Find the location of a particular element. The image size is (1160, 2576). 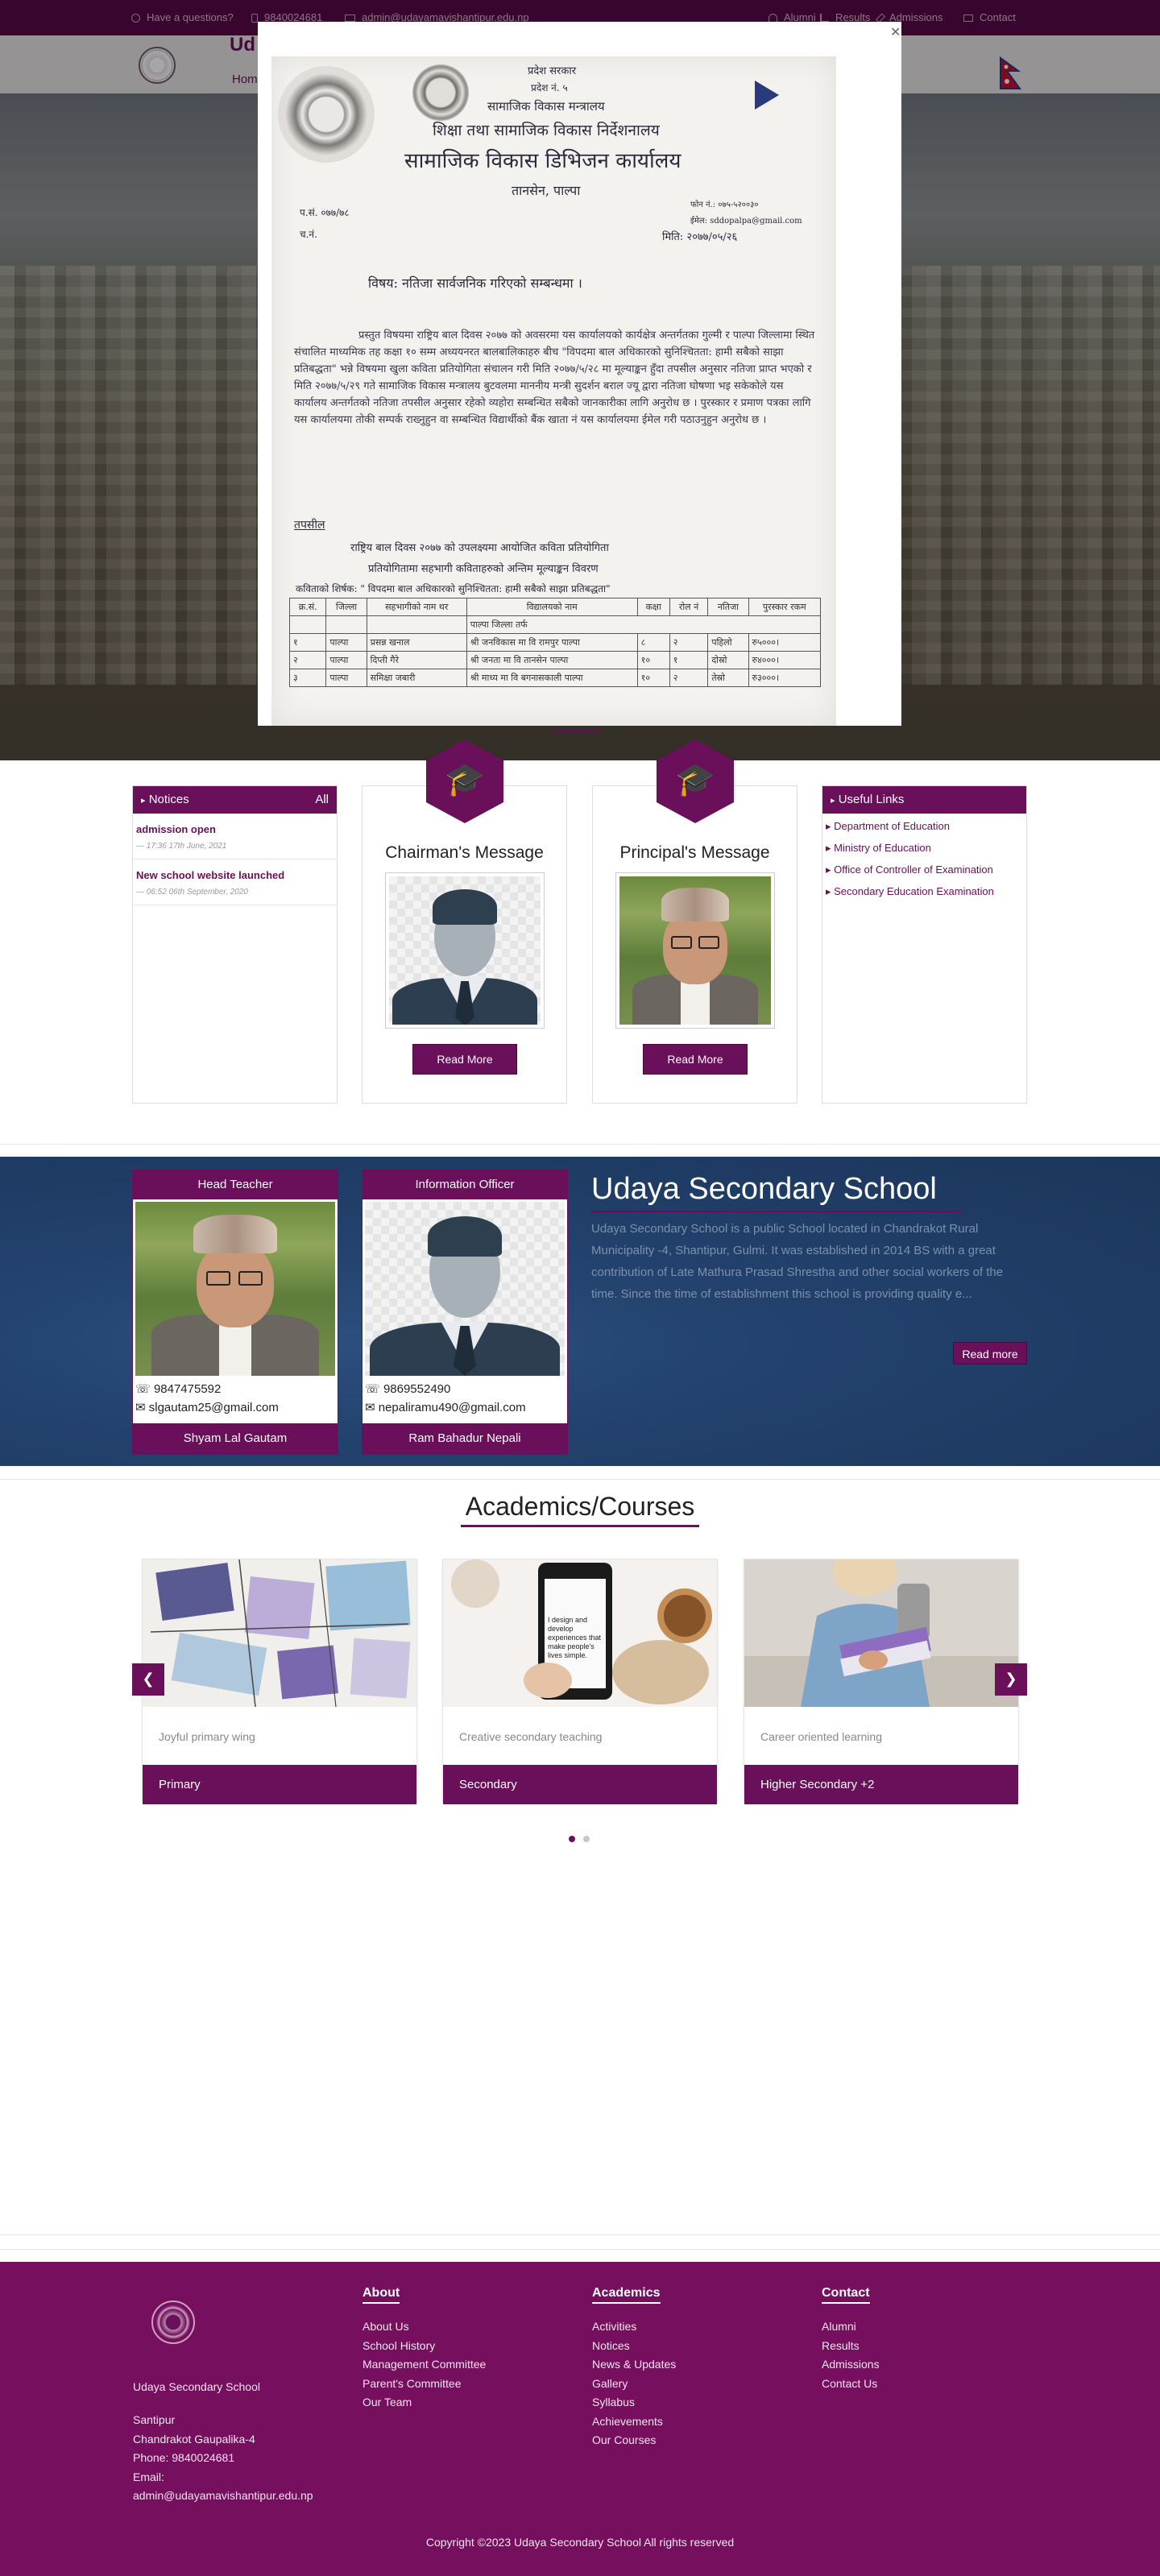

list-item: admission open — 17:36 17th June, 2021 is located at coordinates (235, 836).